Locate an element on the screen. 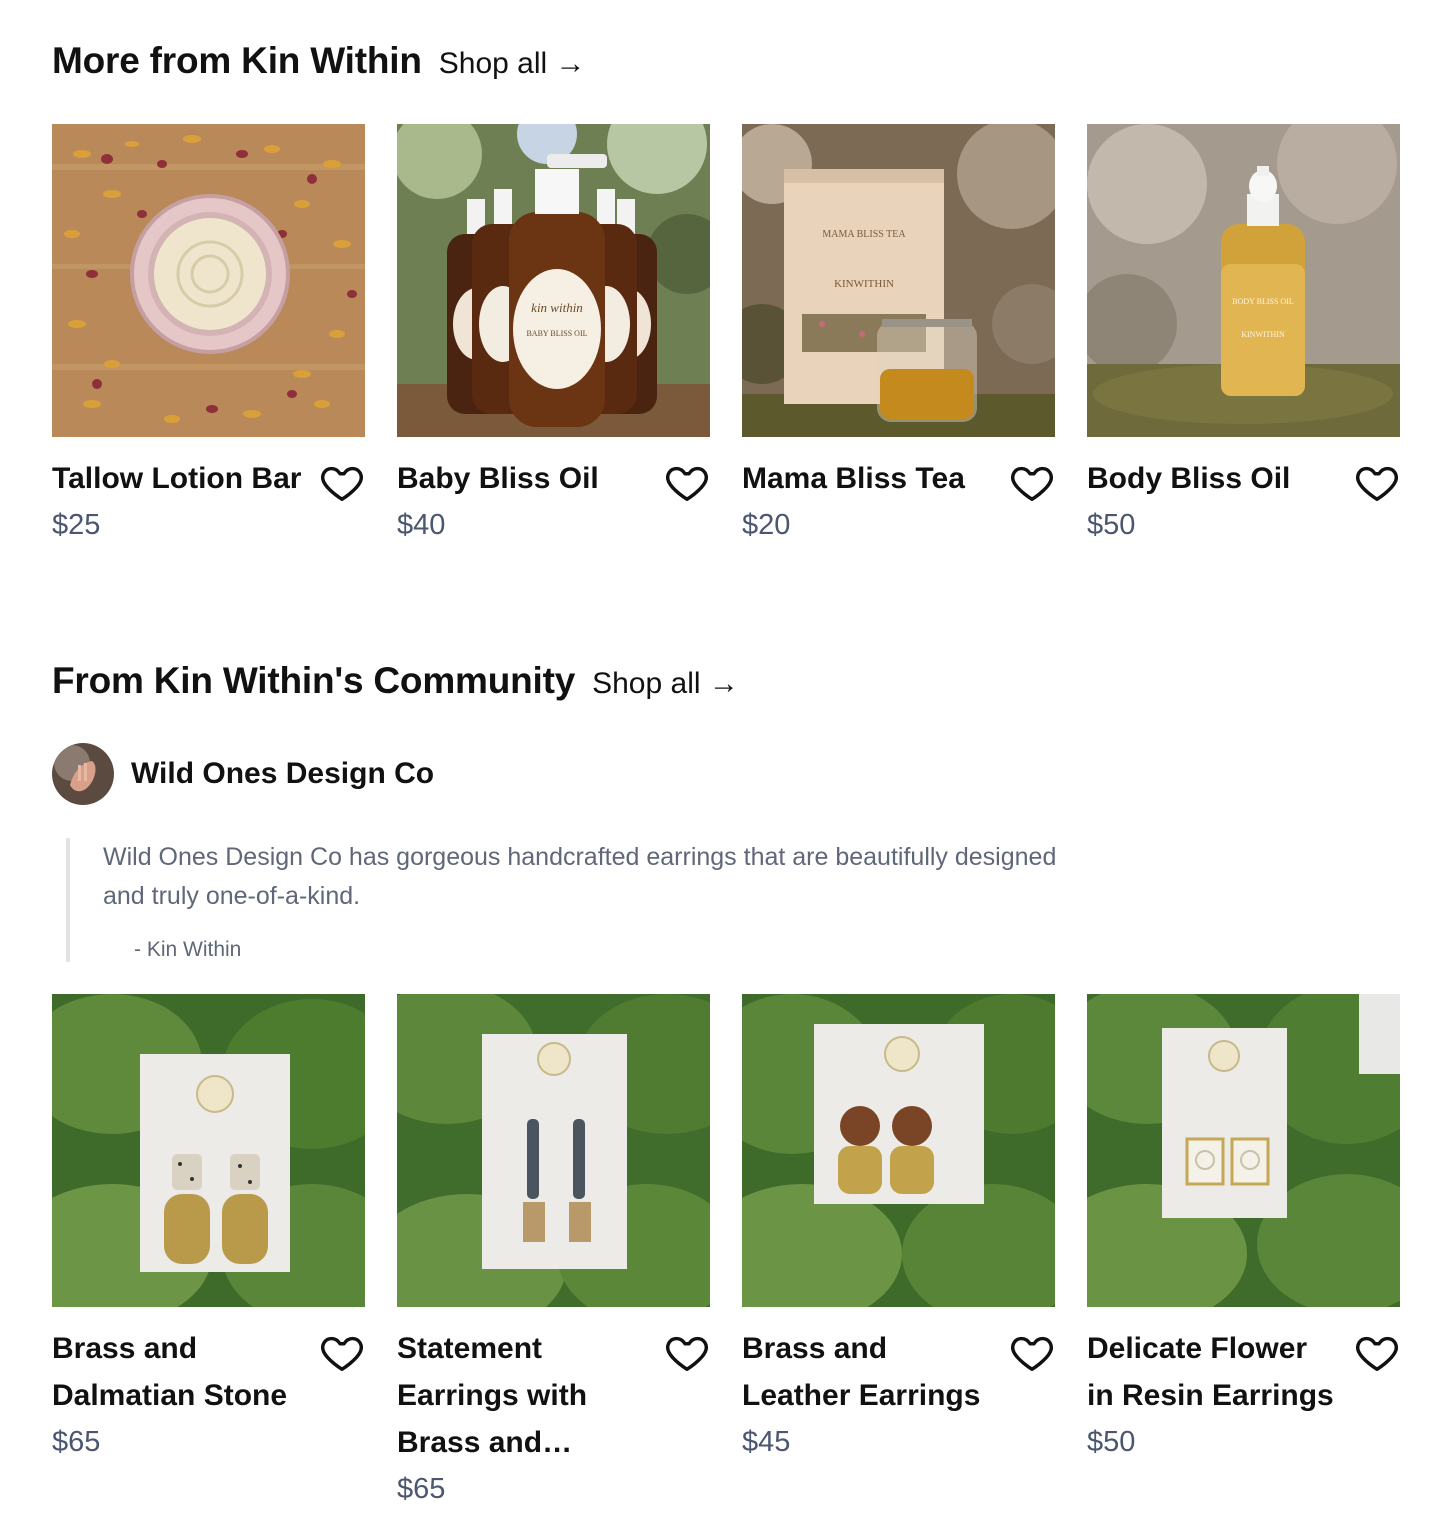 The width and height of the screenshot is (1456, 1536). seller-header: Wild Ones Design Co is located at coordinates (243, 774).